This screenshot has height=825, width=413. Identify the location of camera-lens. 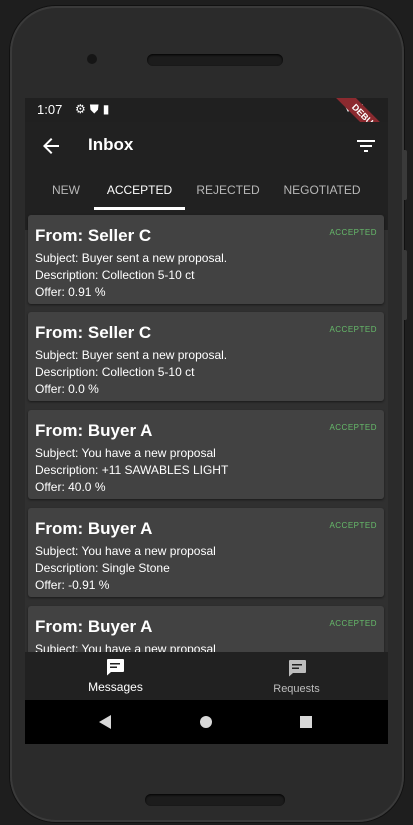
(92, 59).